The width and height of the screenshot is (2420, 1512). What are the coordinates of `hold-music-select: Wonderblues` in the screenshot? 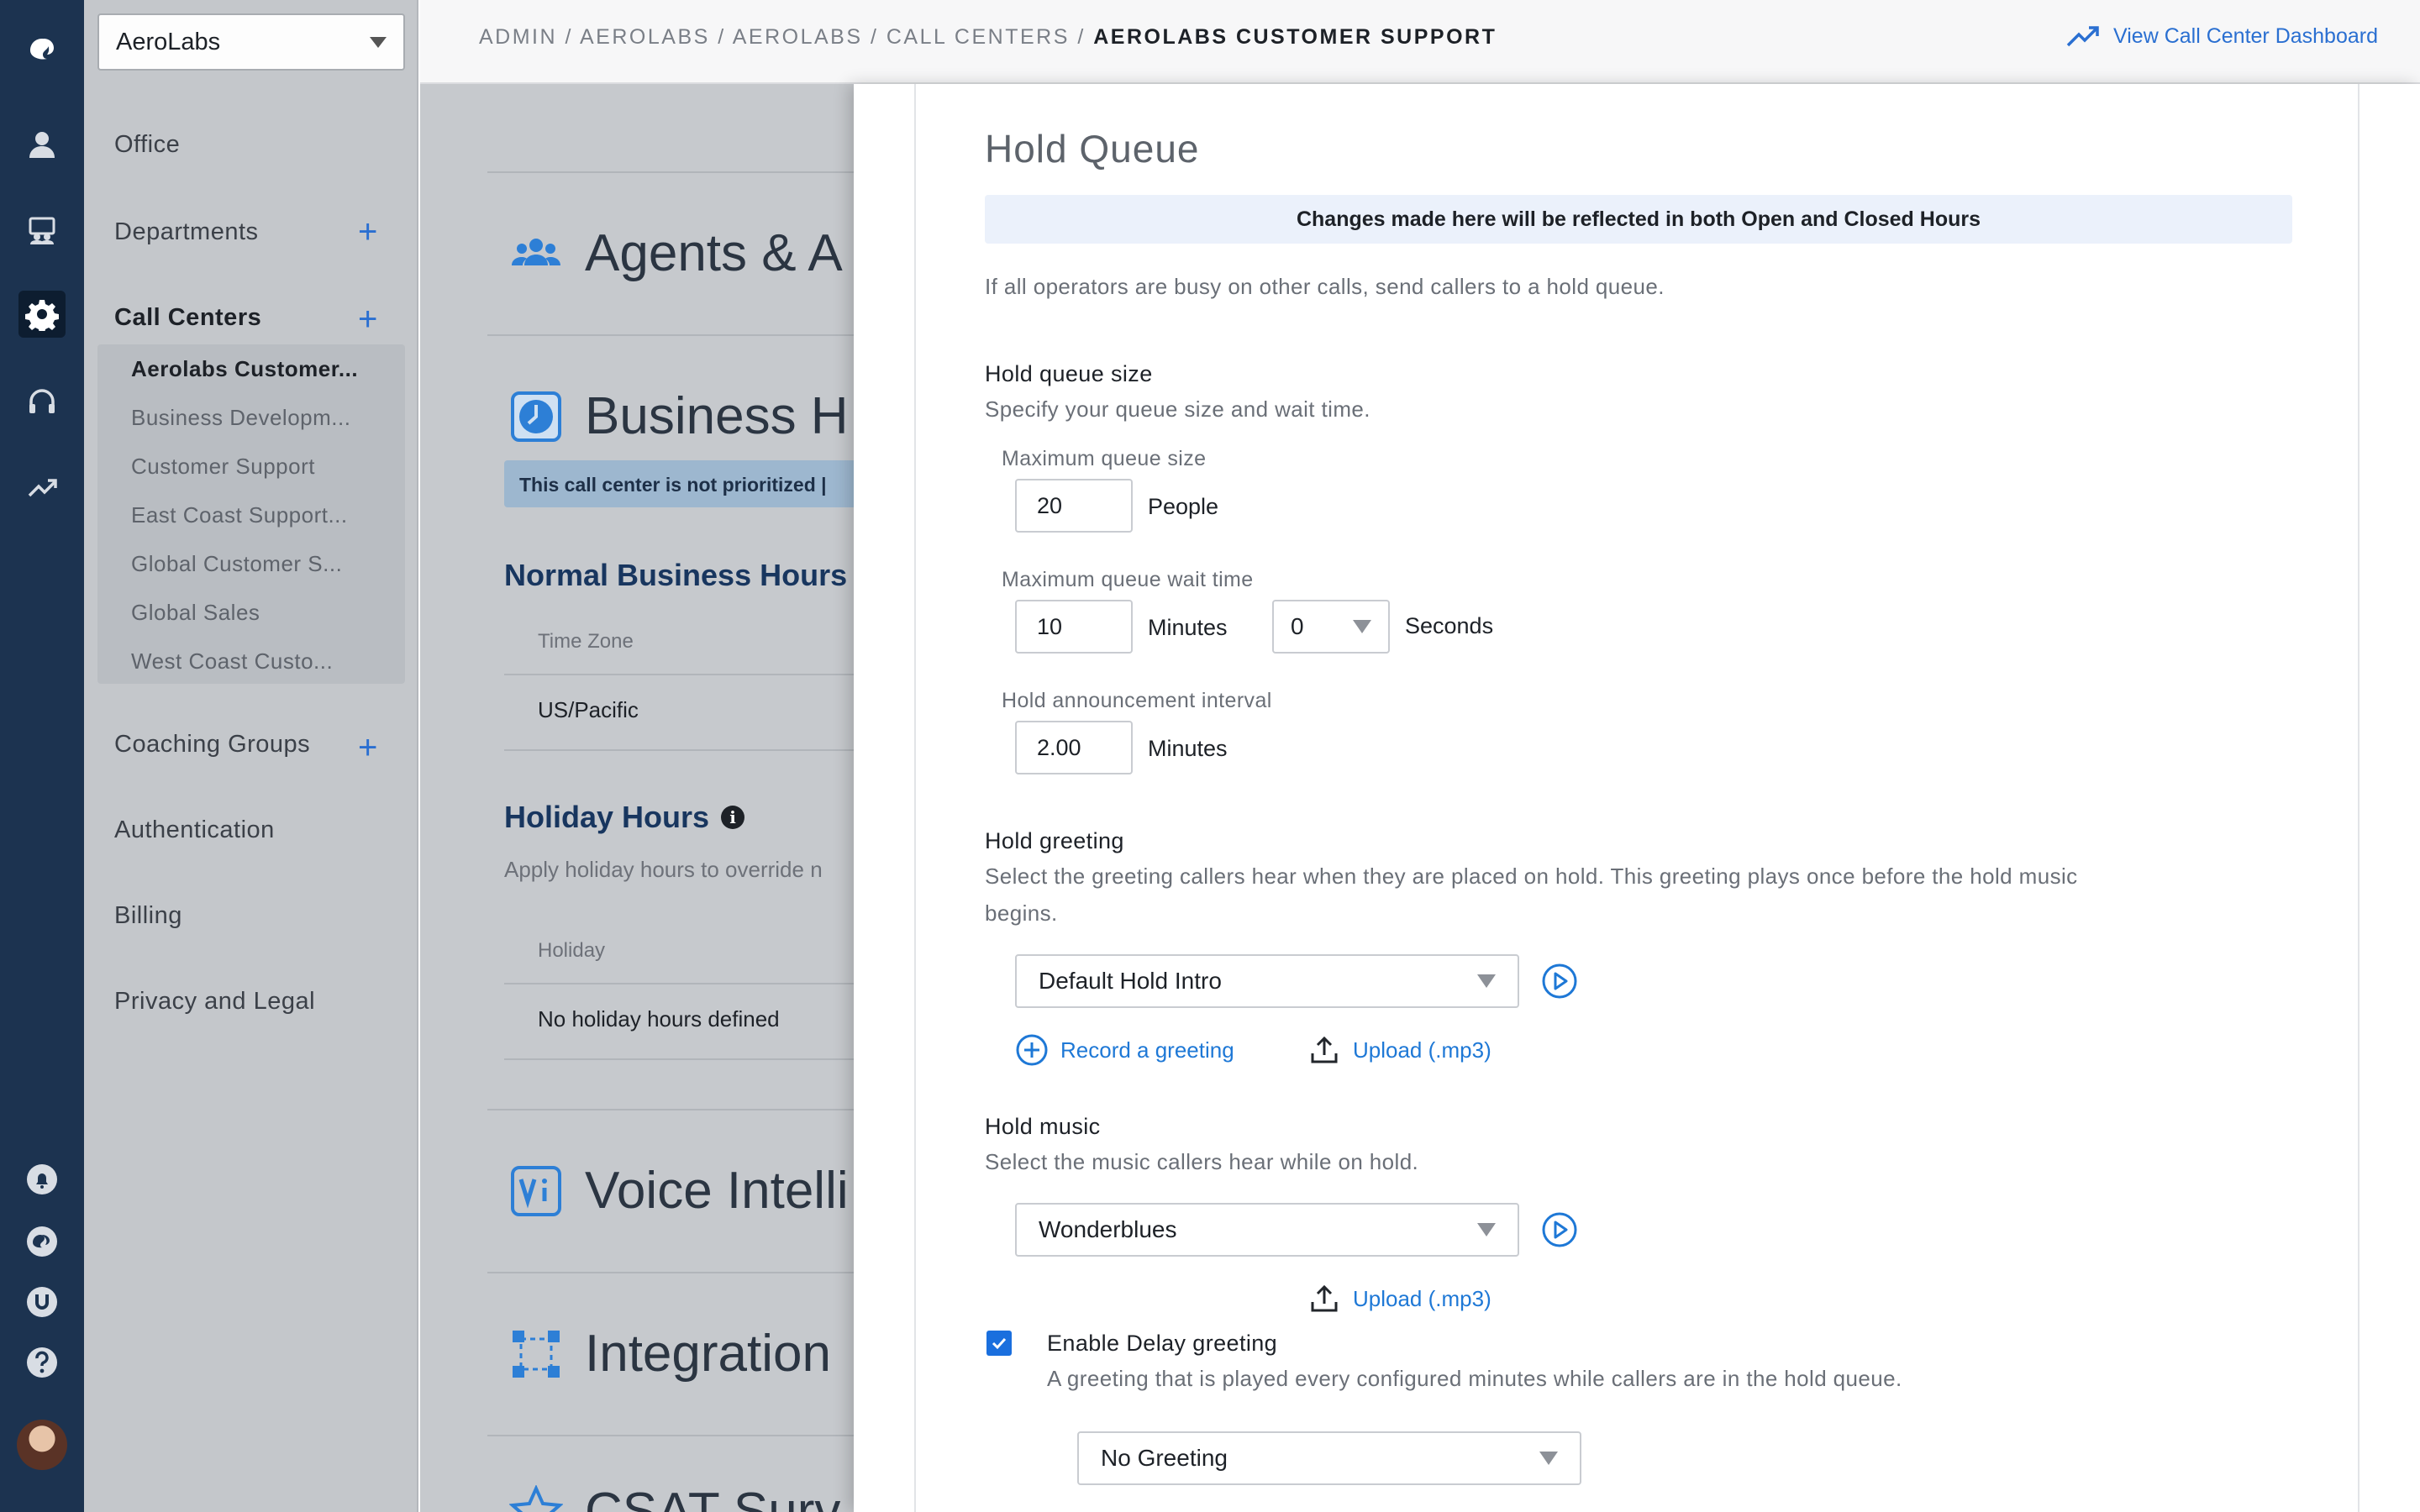 It's located at (1267, 1230).